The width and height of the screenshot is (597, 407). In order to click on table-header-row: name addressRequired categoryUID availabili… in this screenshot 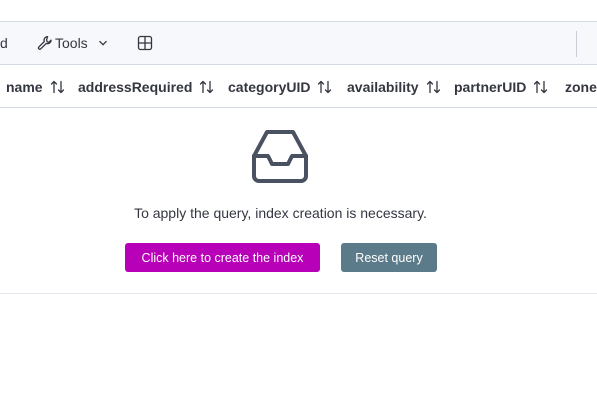, I will do `click(298, 87)`.